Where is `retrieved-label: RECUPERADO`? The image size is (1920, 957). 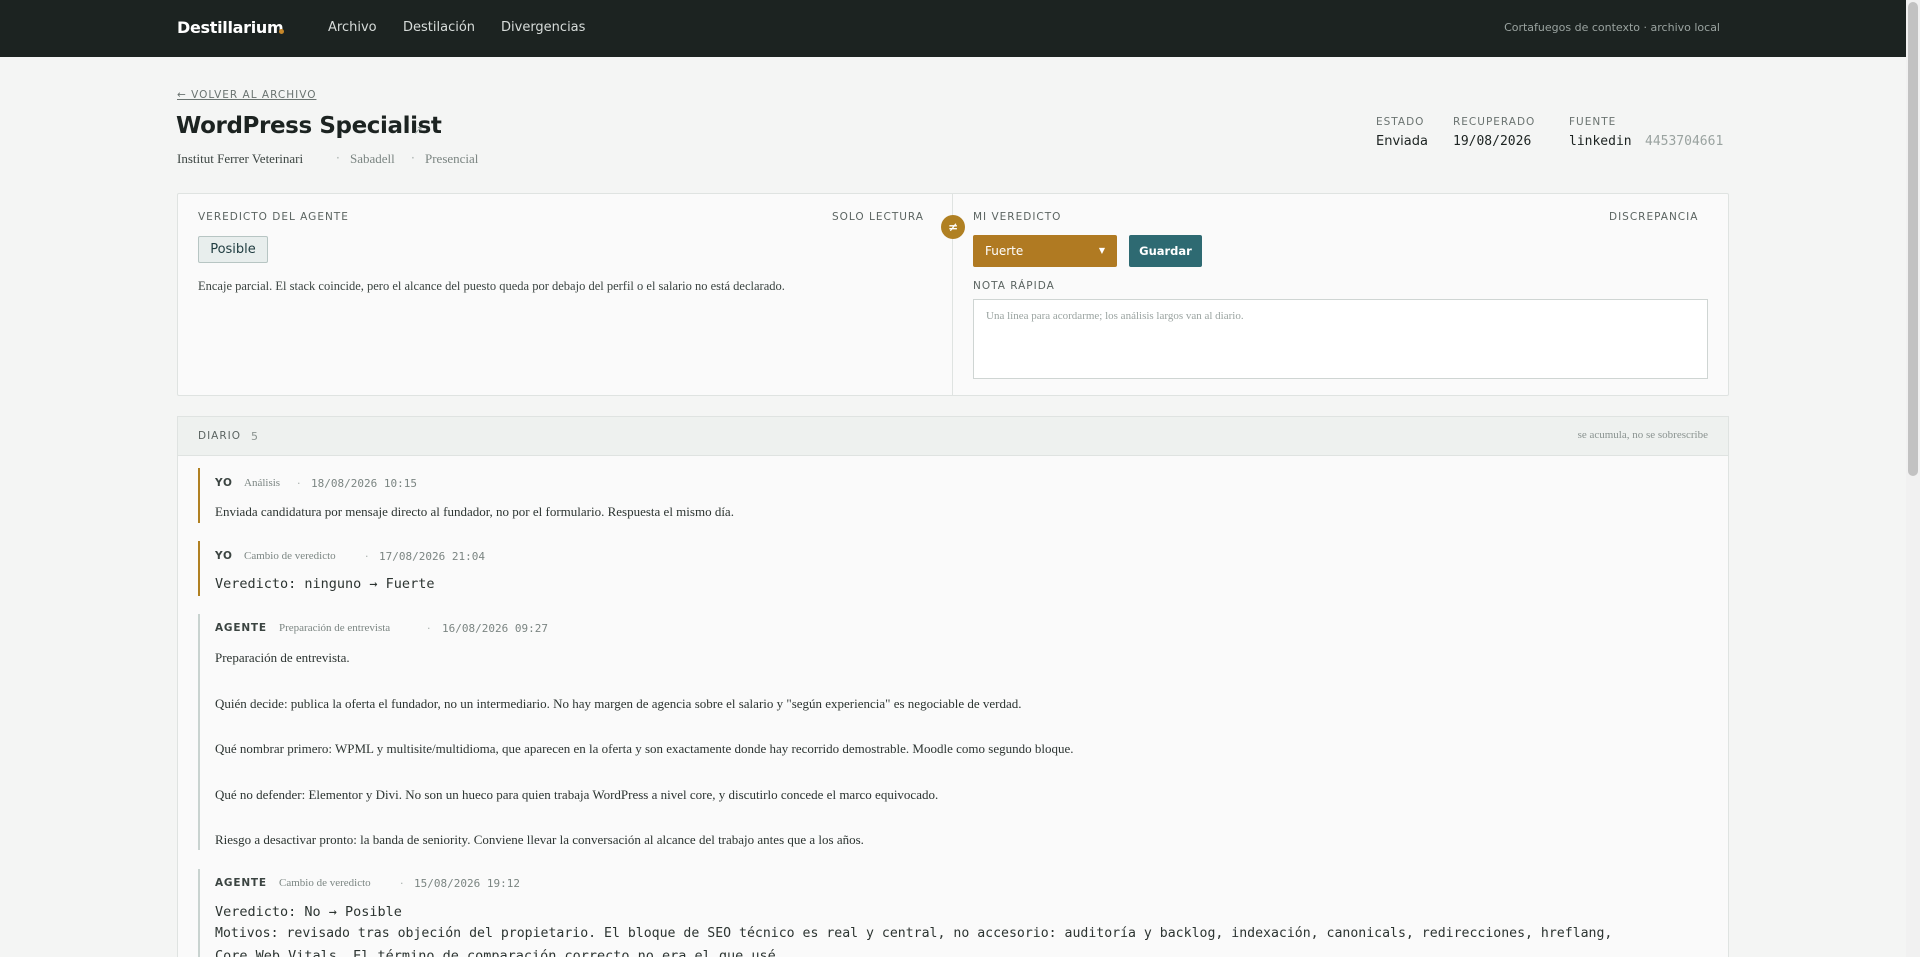 retrieved-label: RECUPERADO is located at coordinates (1494, 122).